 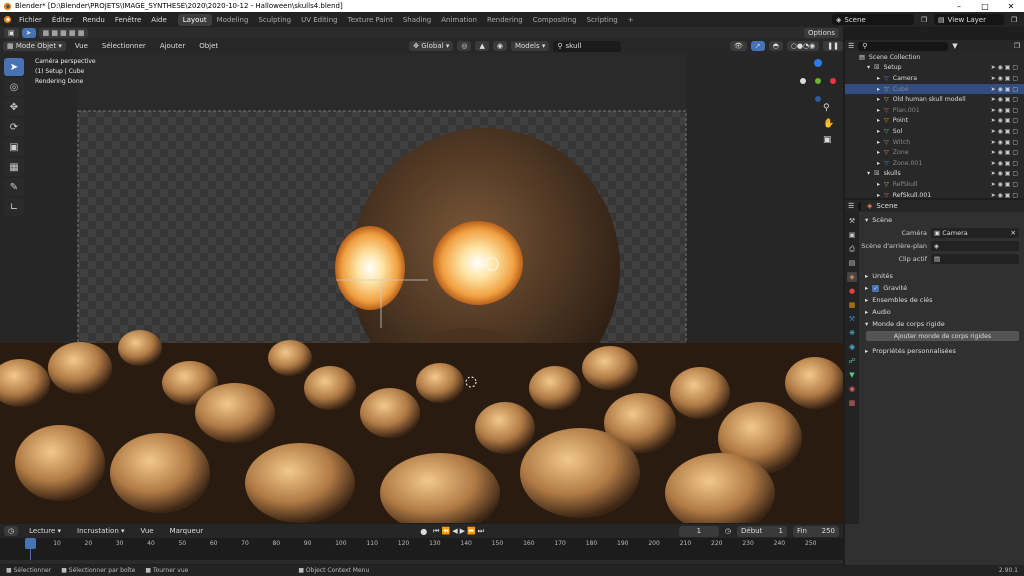 What do you see at coordinates (942, 300) in the screenshot?
I see `panel-keying-sets-header: ▸ Ensembles de clés` at bounding box center [942, 300].